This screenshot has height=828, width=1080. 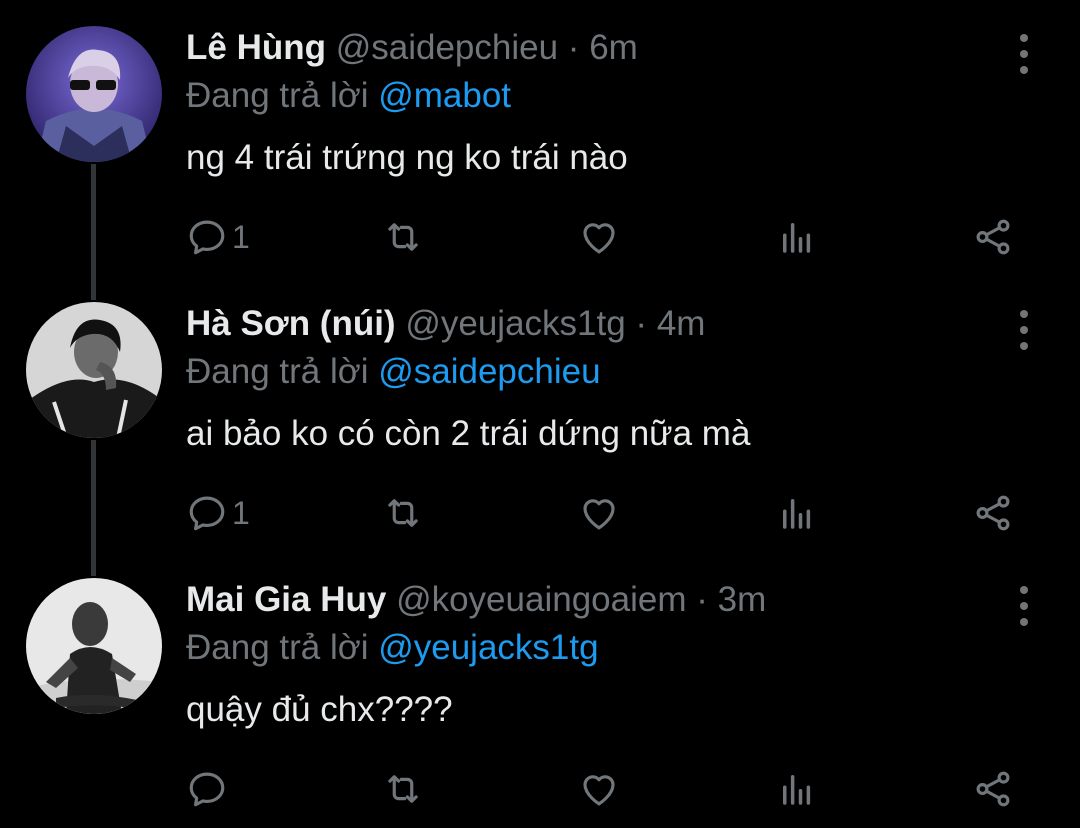 What do you see at coordinates (489, 371) in the screenshot?
I see `mention-link: @saidepchieu` at bounding box center [489, 371].